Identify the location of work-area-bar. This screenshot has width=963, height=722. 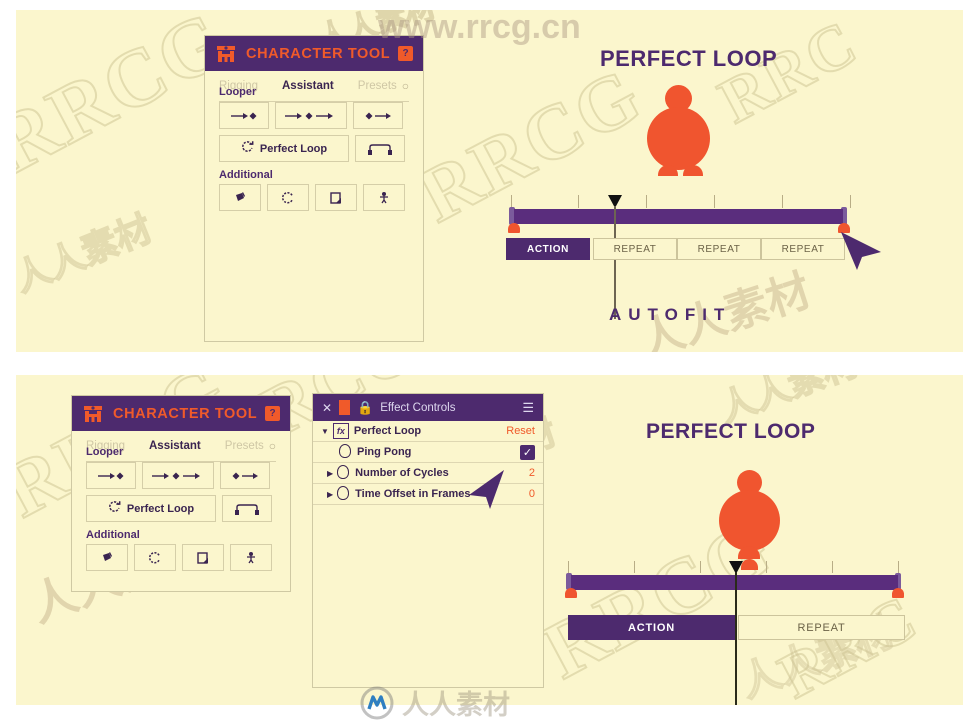
(678, 216).